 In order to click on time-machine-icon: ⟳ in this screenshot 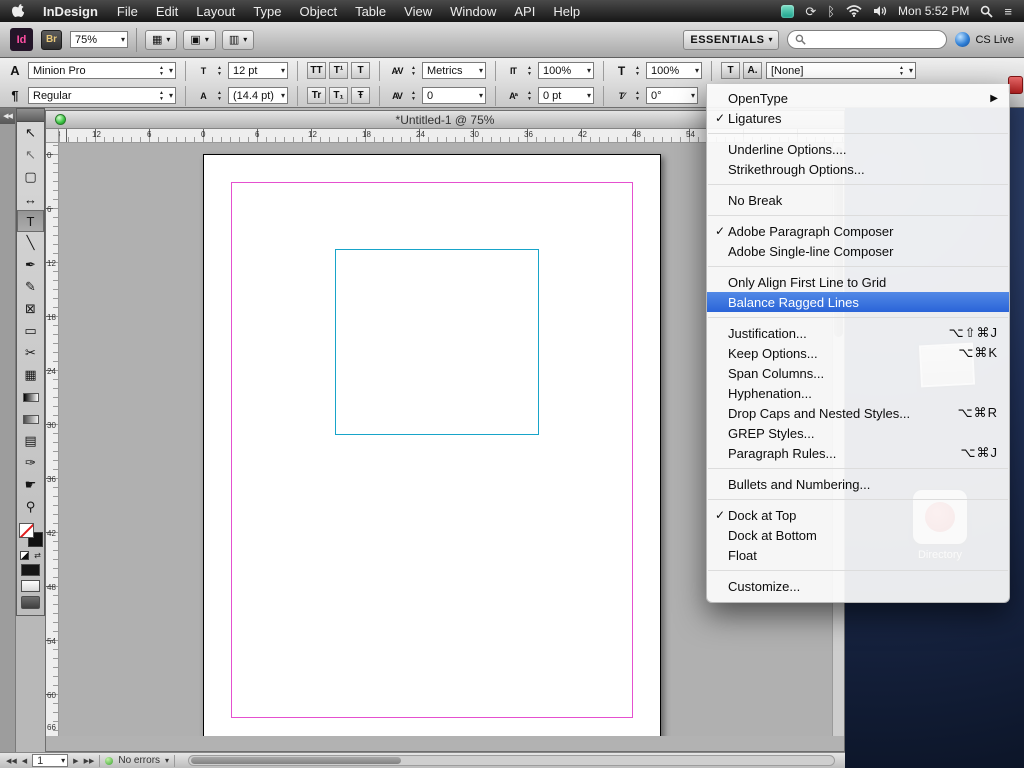, I will do `click(810, 11)`.